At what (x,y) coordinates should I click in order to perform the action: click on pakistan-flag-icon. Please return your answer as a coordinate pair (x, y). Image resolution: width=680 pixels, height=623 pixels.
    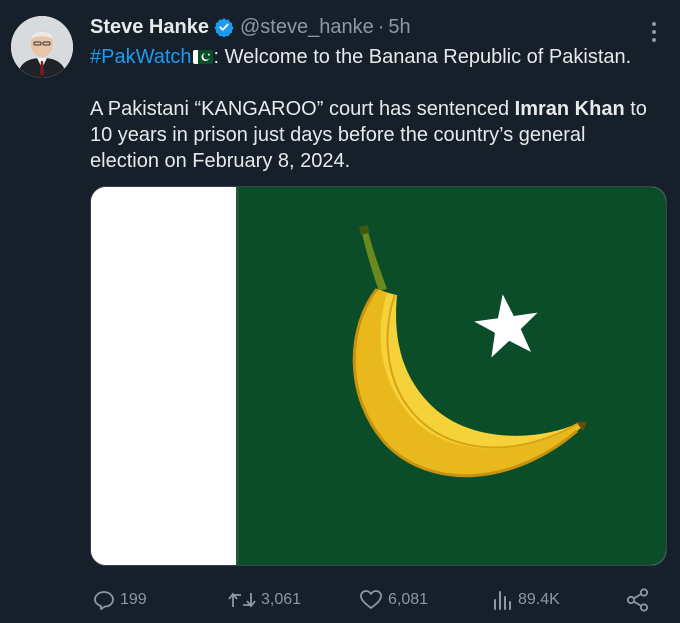
    Looking at the image, I should click on (202, 57).